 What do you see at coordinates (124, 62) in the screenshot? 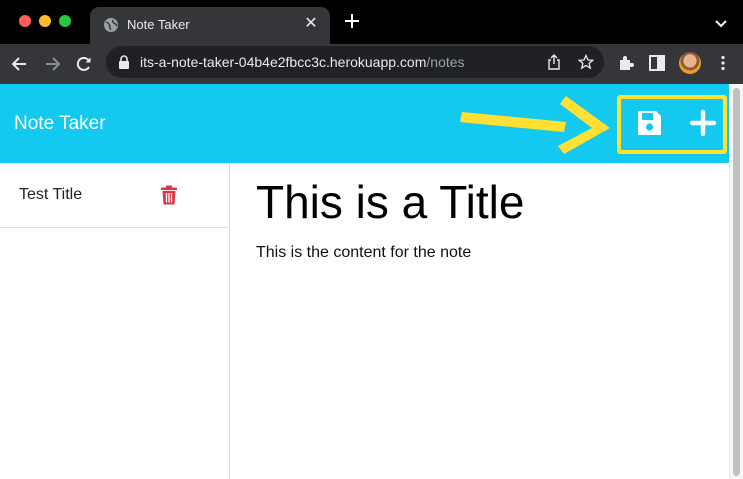
I see `lock-icon` at bounding box center [124, 62].